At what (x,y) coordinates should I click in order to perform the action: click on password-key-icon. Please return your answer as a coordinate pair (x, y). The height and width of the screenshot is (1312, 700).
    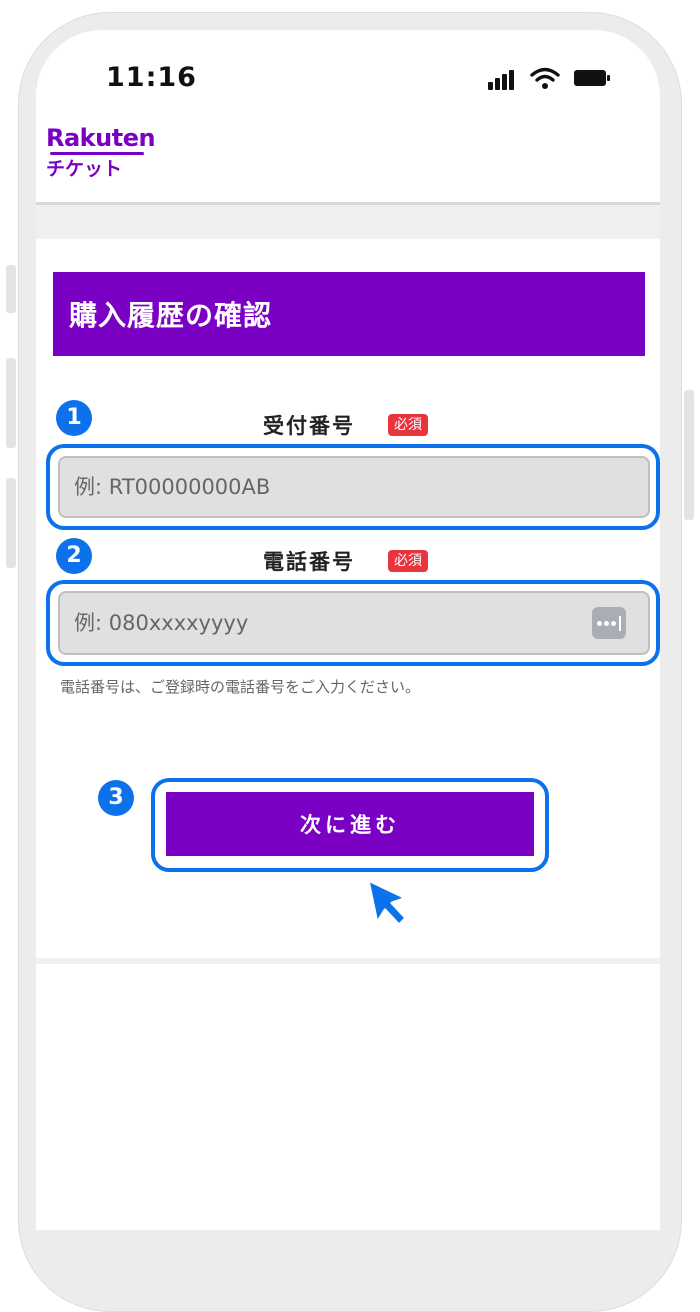
    Looking at the image, I should click on (609, 623).